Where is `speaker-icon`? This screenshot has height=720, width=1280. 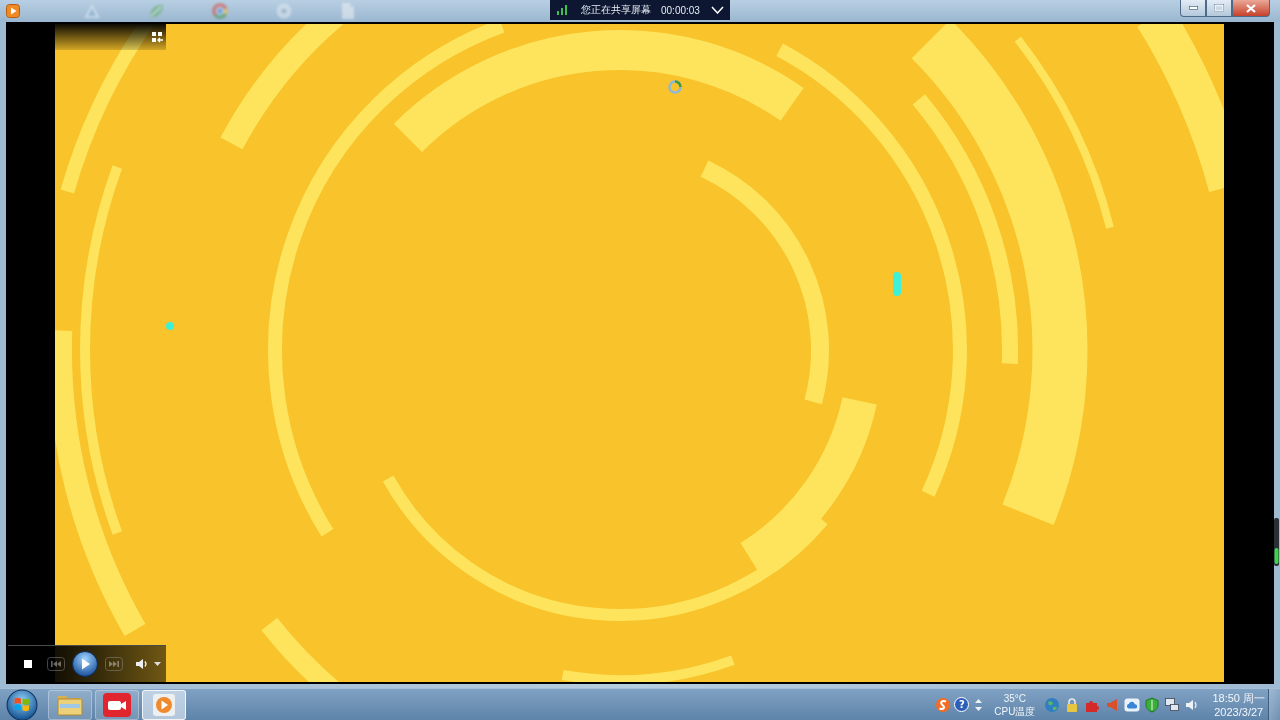
speaker-icon is located at coordinates (141, 664).